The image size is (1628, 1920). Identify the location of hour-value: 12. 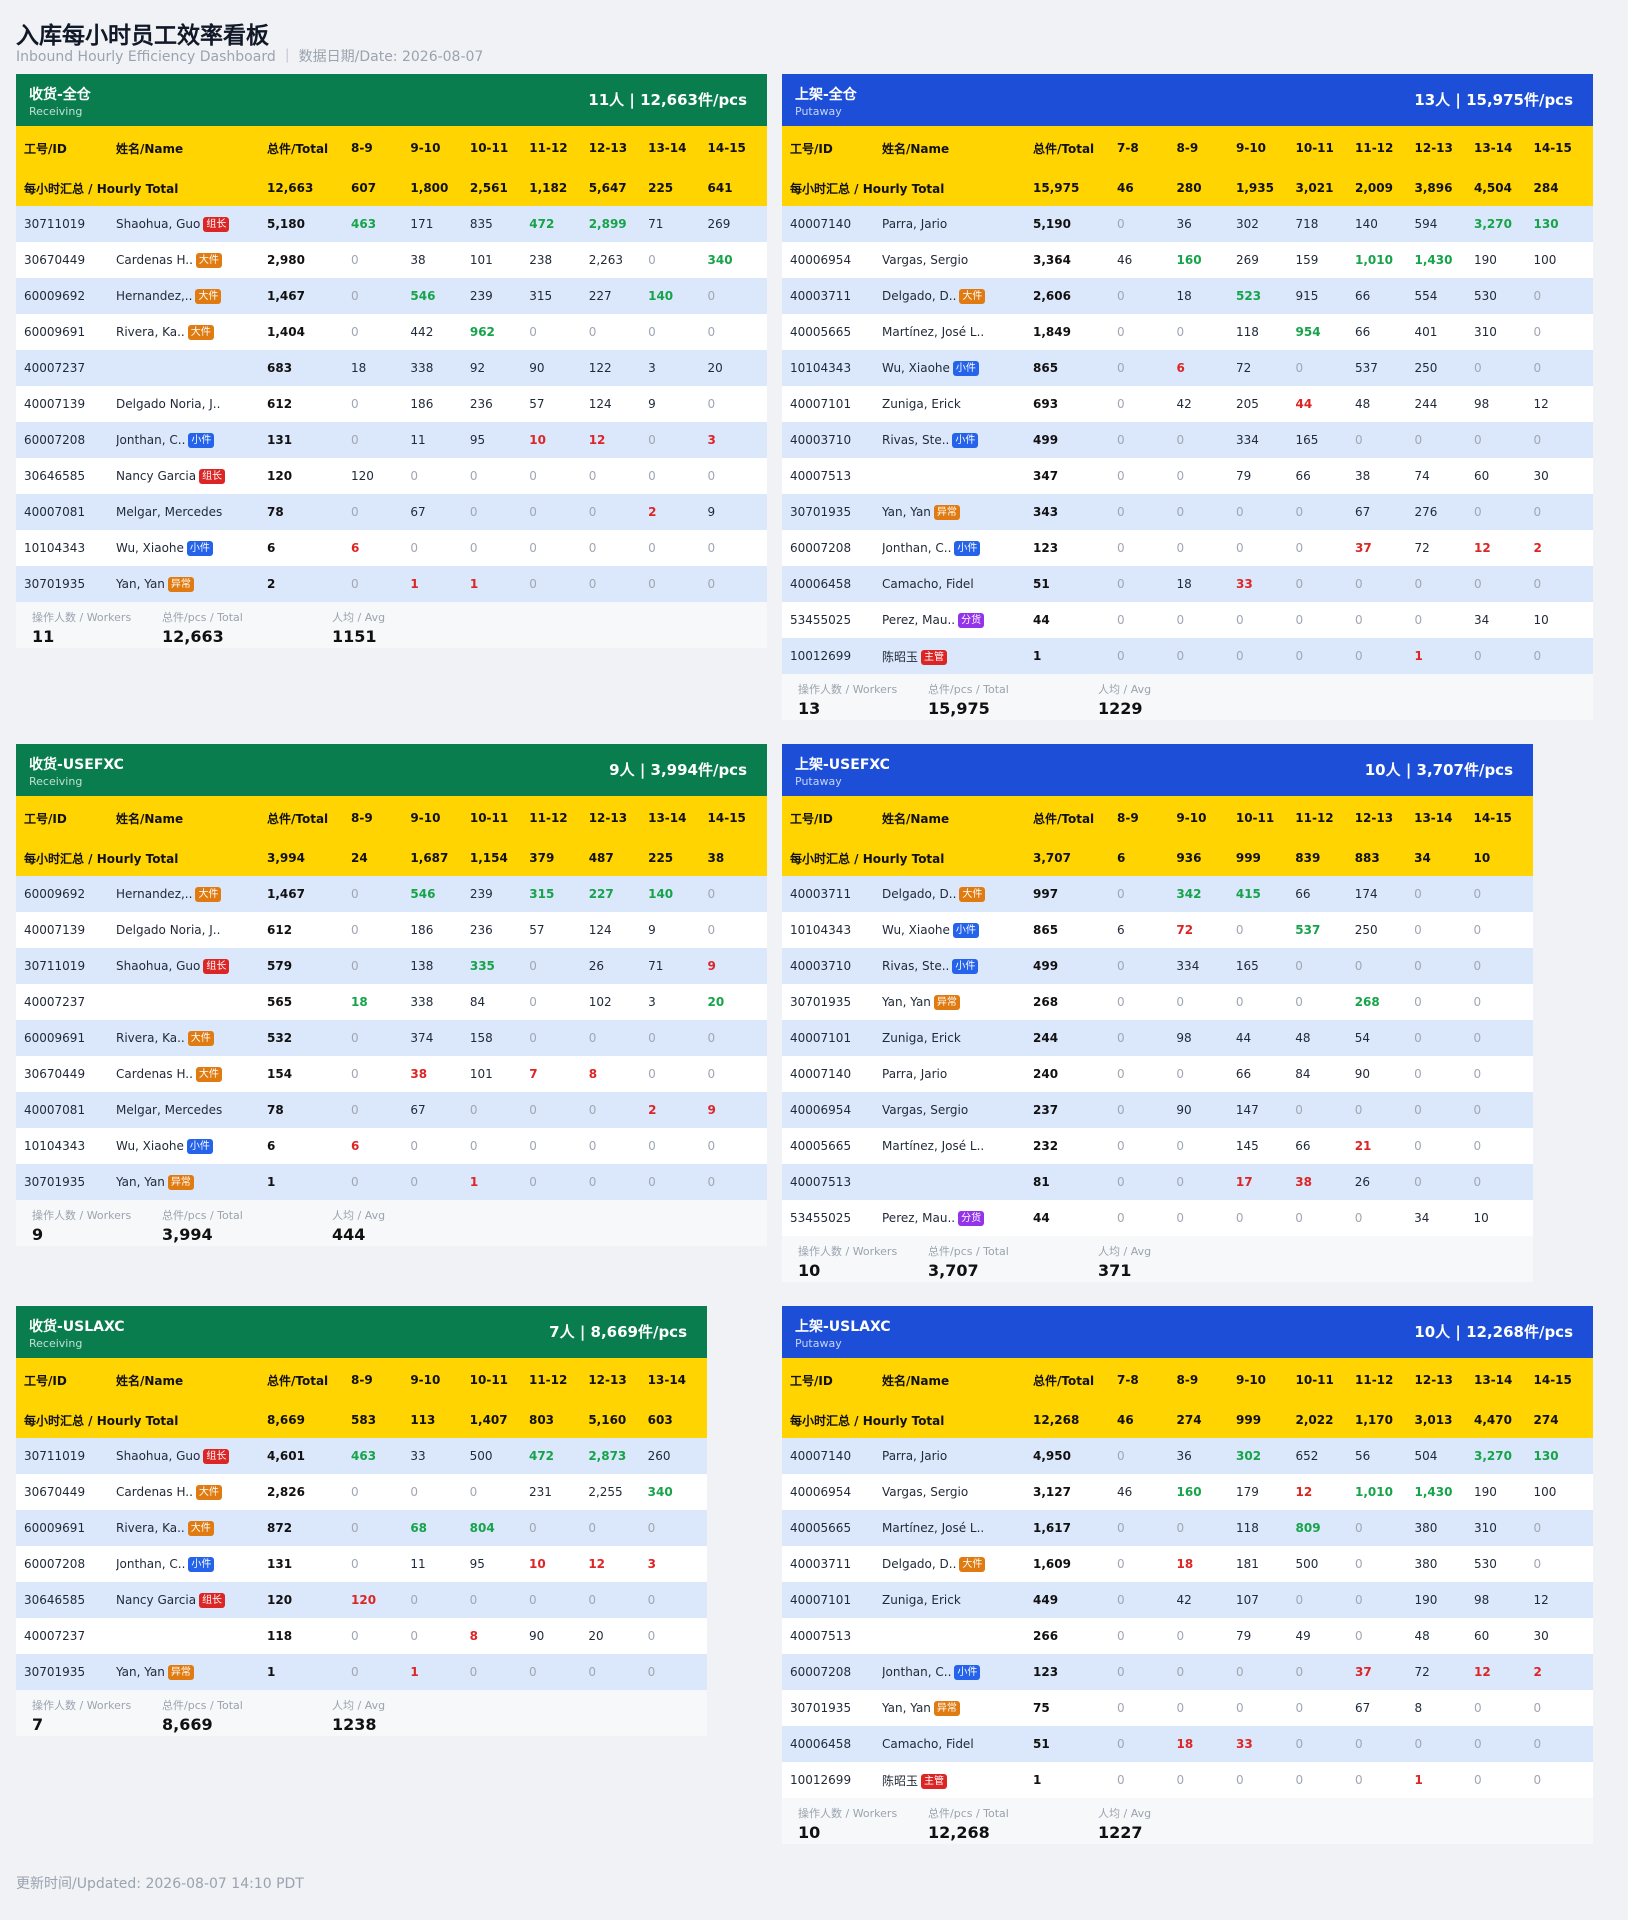
(1325, 1492).